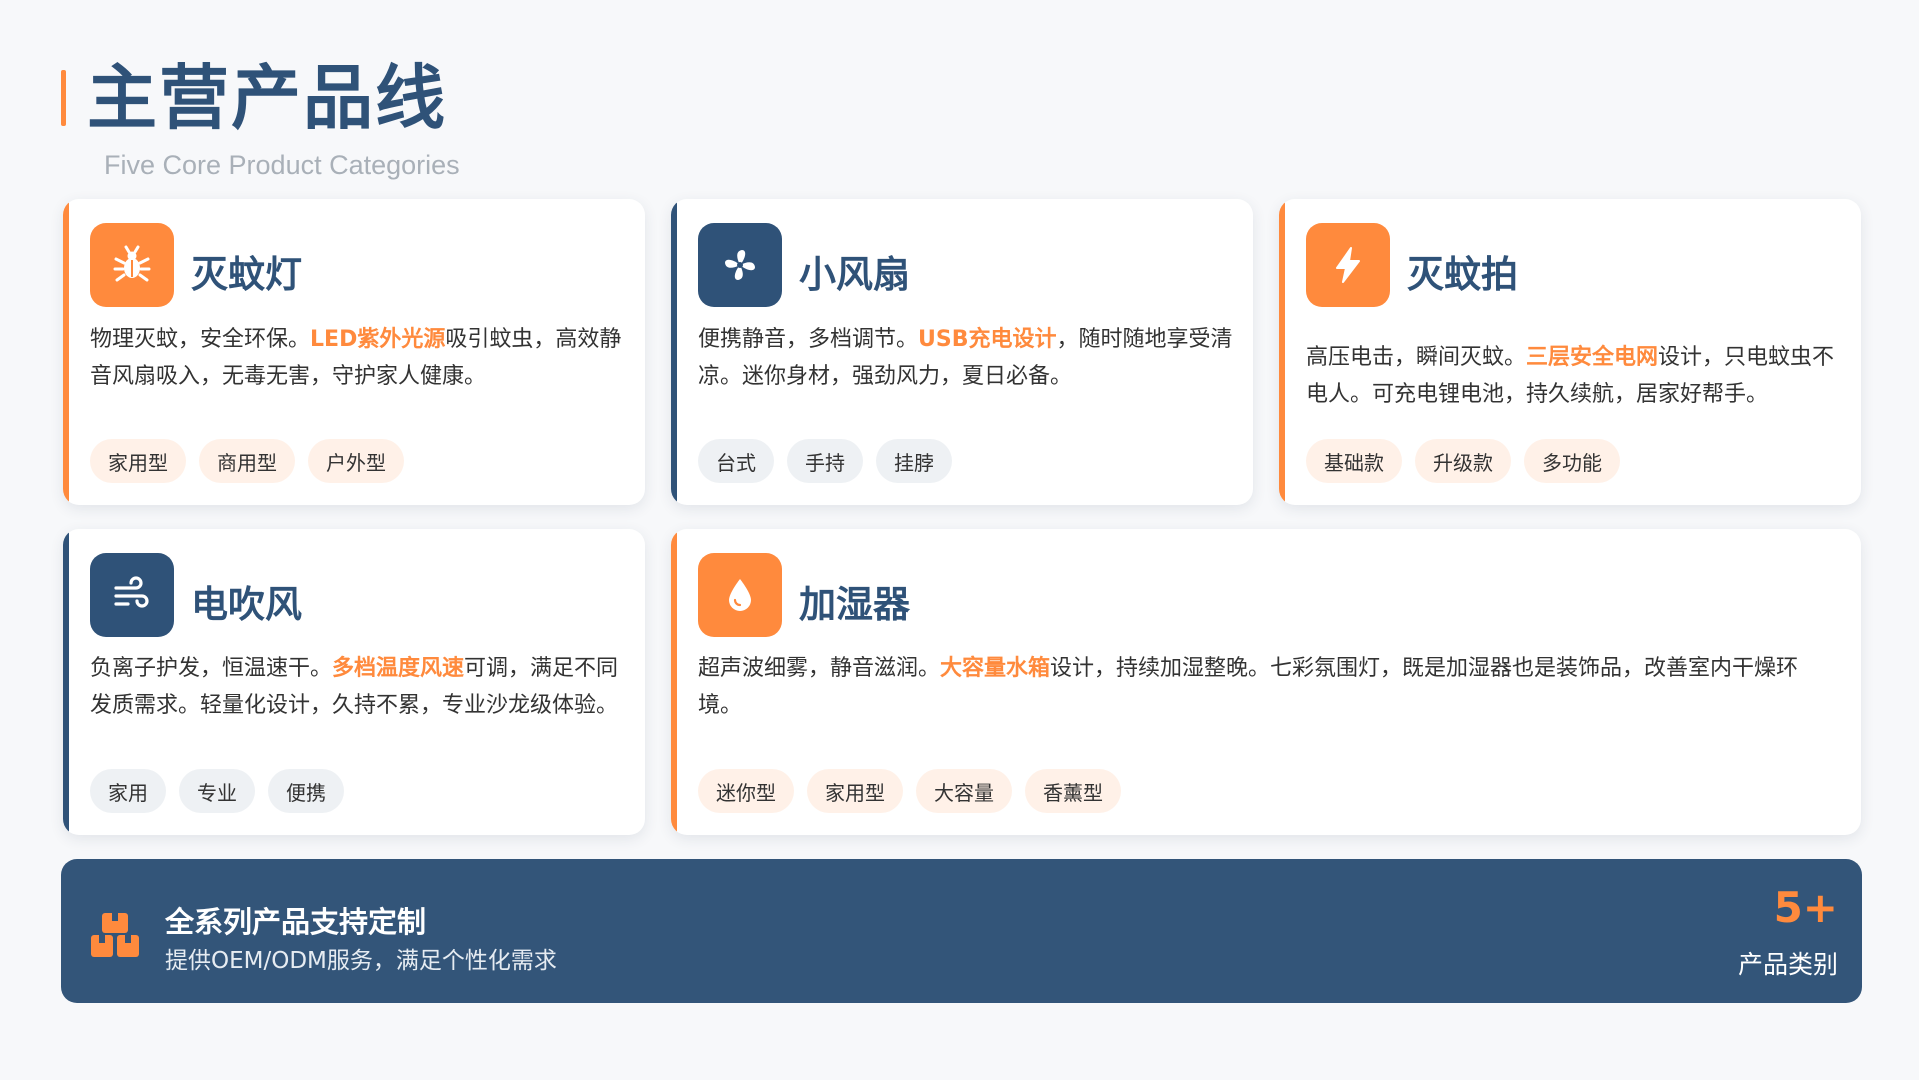  Describe the element at coordinates (964, 791) in the screenshot. I see `tag: 大容量` at that location.